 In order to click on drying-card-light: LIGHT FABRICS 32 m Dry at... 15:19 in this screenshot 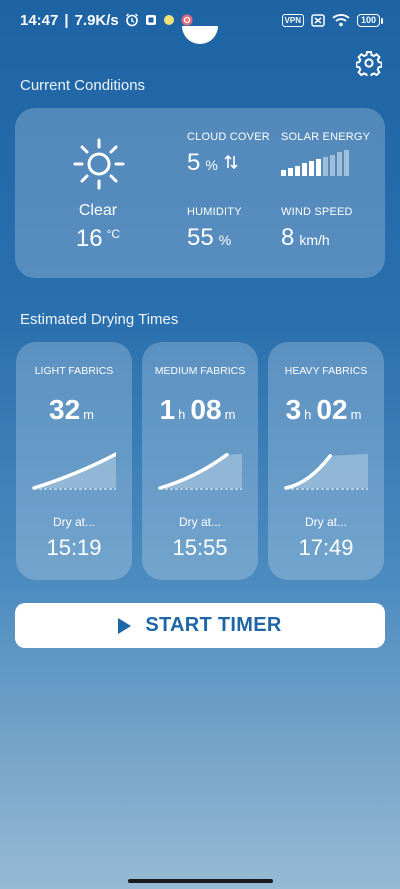, I will do `click(74, 461)`.